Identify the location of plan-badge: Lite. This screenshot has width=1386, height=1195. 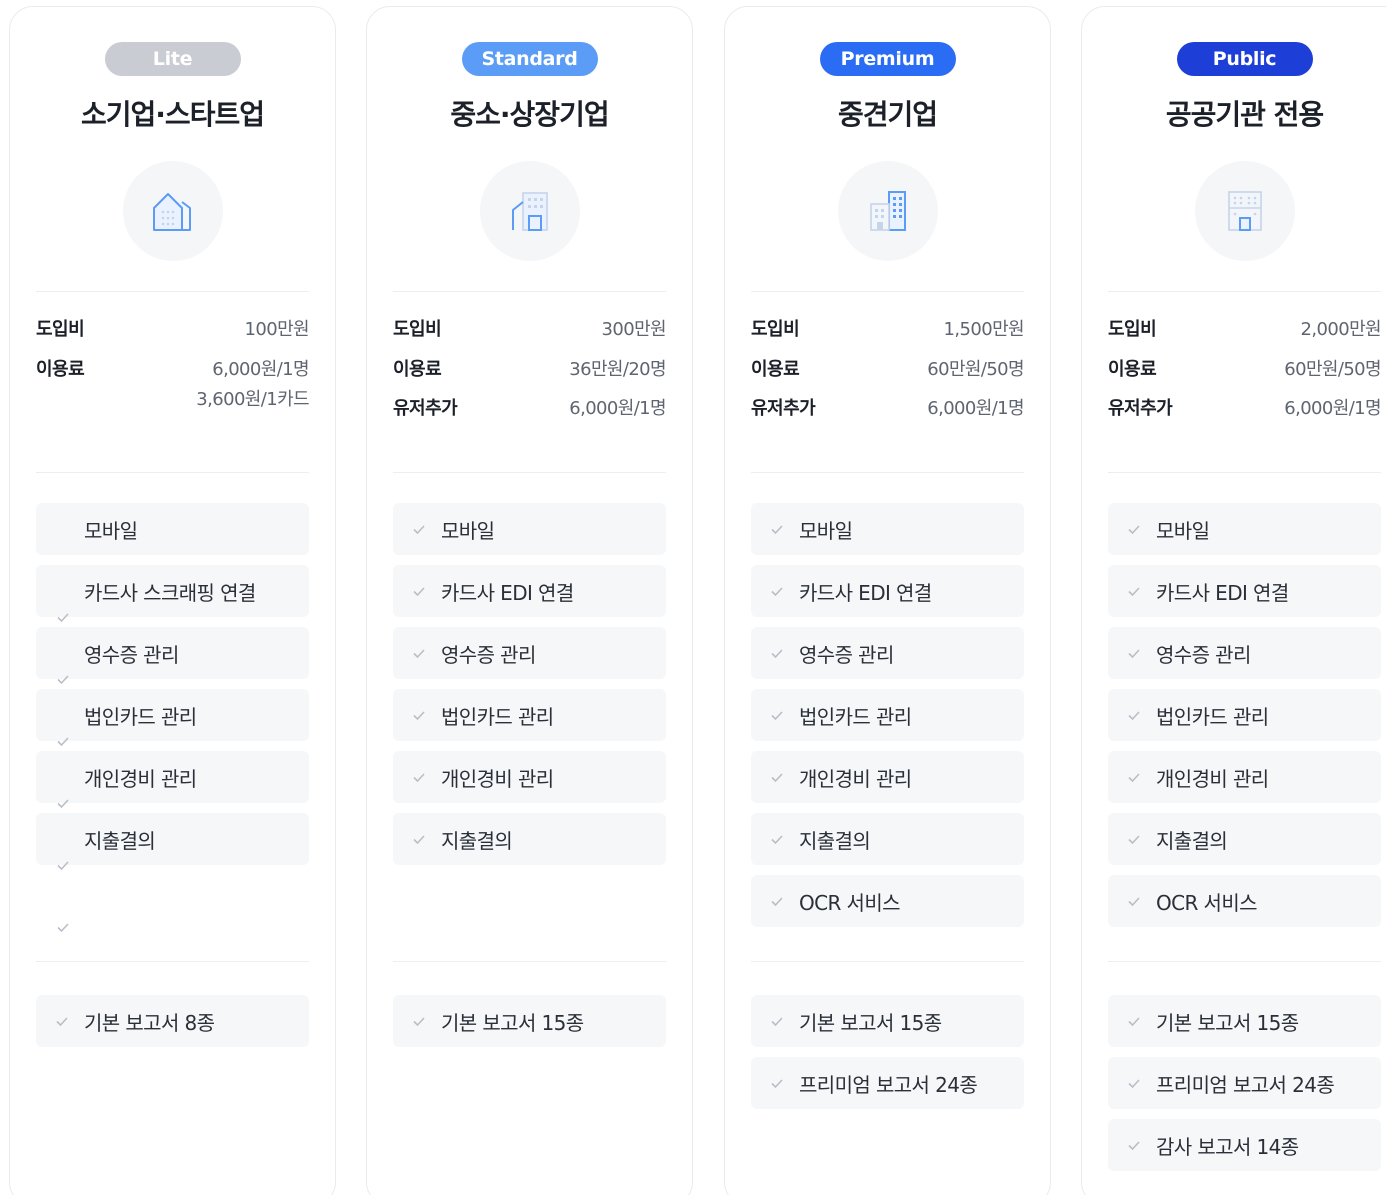
(172, 59).